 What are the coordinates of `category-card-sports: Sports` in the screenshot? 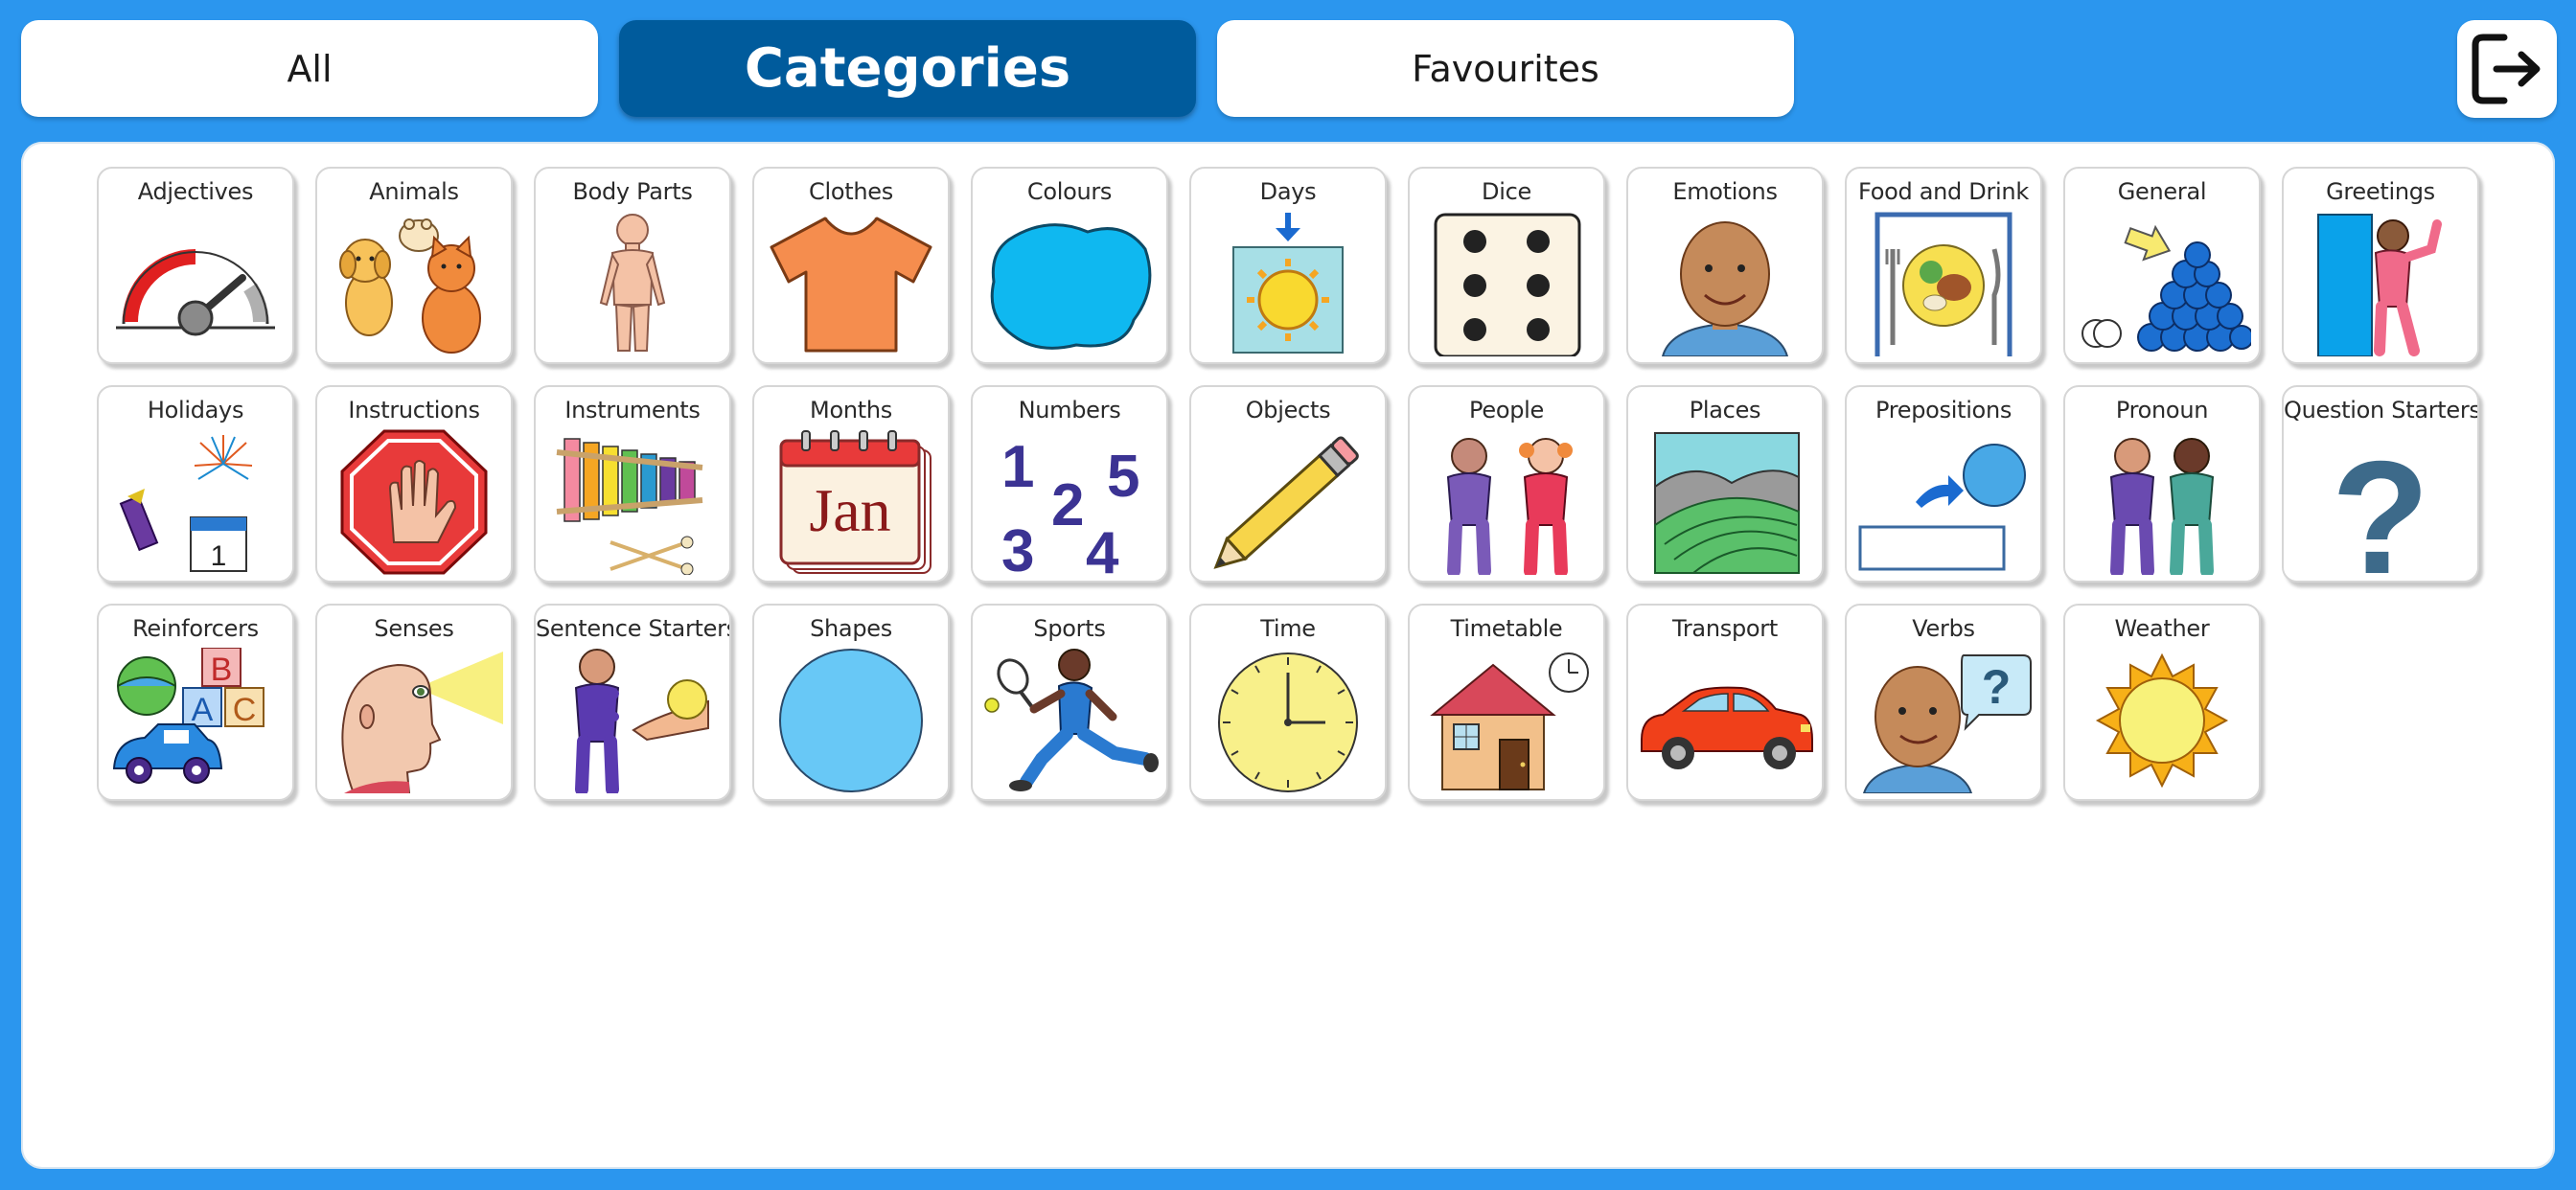 It's located at (1069, 702).